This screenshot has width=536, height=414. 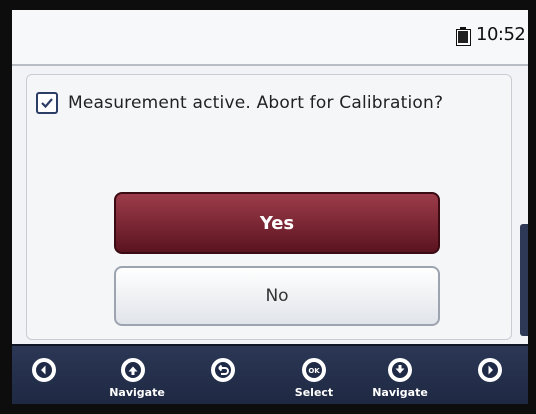 I want to click on arrow-left-icon, so click(x=44, y=370).